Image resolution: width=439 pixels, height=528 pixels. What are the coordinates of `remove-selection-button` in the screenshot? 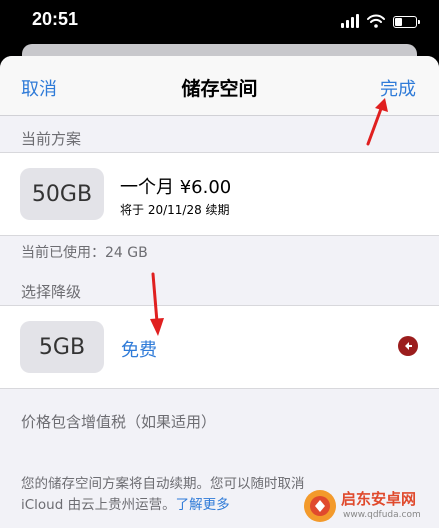 It's located at (408, 346).